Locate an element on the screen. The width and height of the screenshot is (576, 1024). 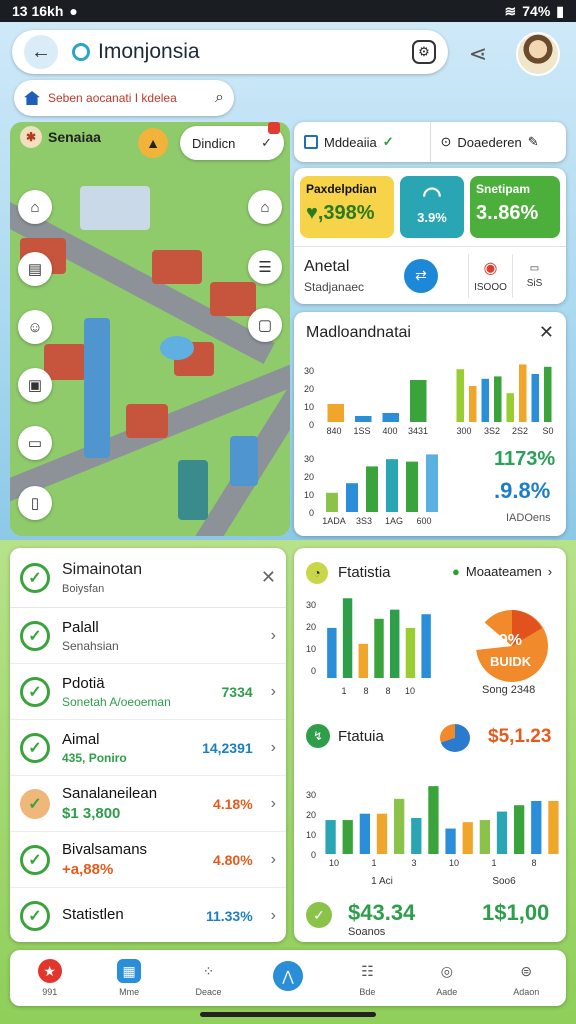
mini-stat-1: ◉ ISOOO is located at coordinates (490, 275).